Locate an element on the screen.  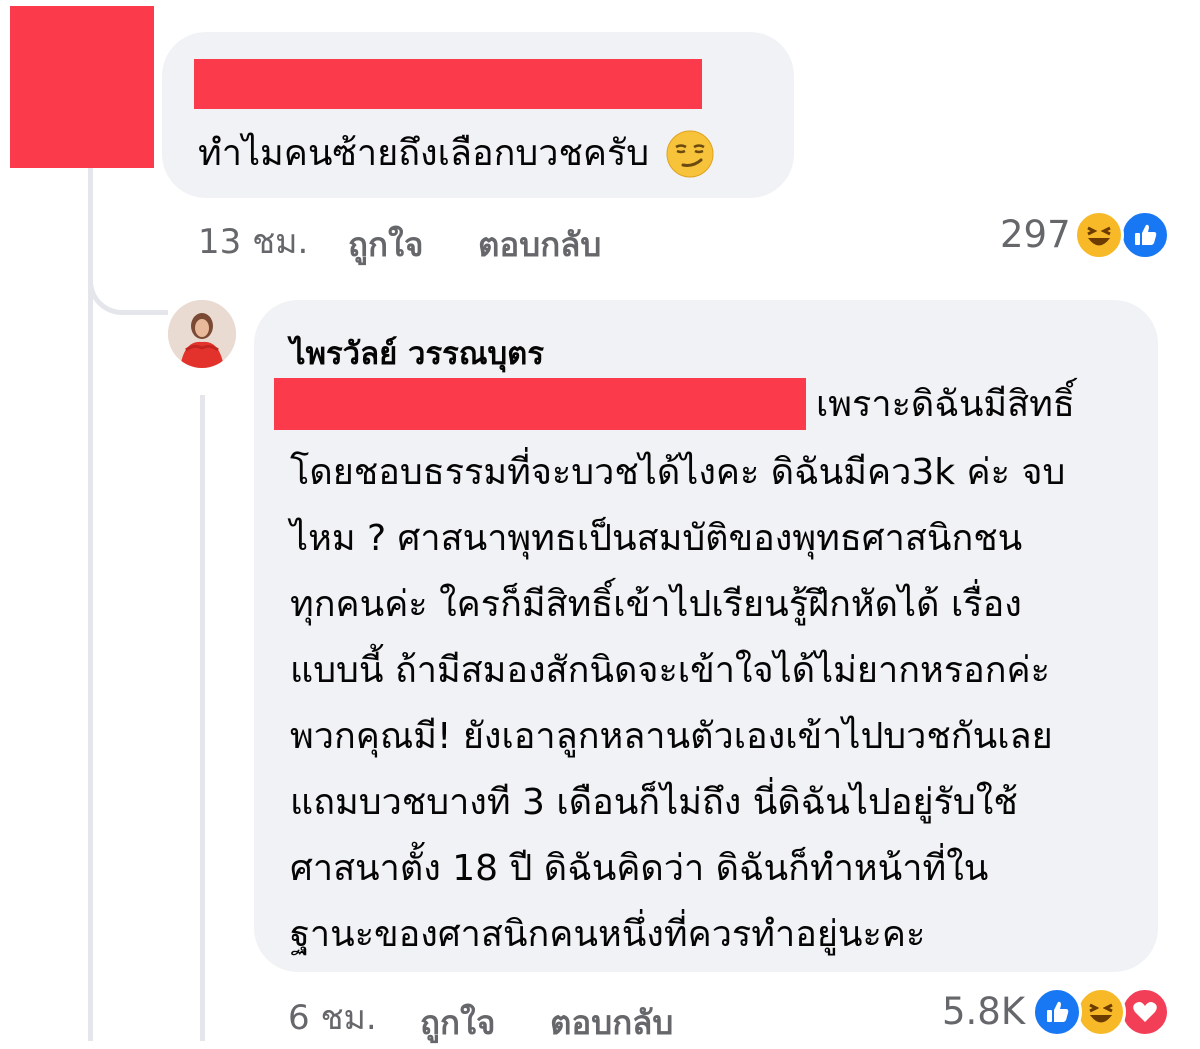
comment-time: 13 ชม. is located at coordinates (253, 241).